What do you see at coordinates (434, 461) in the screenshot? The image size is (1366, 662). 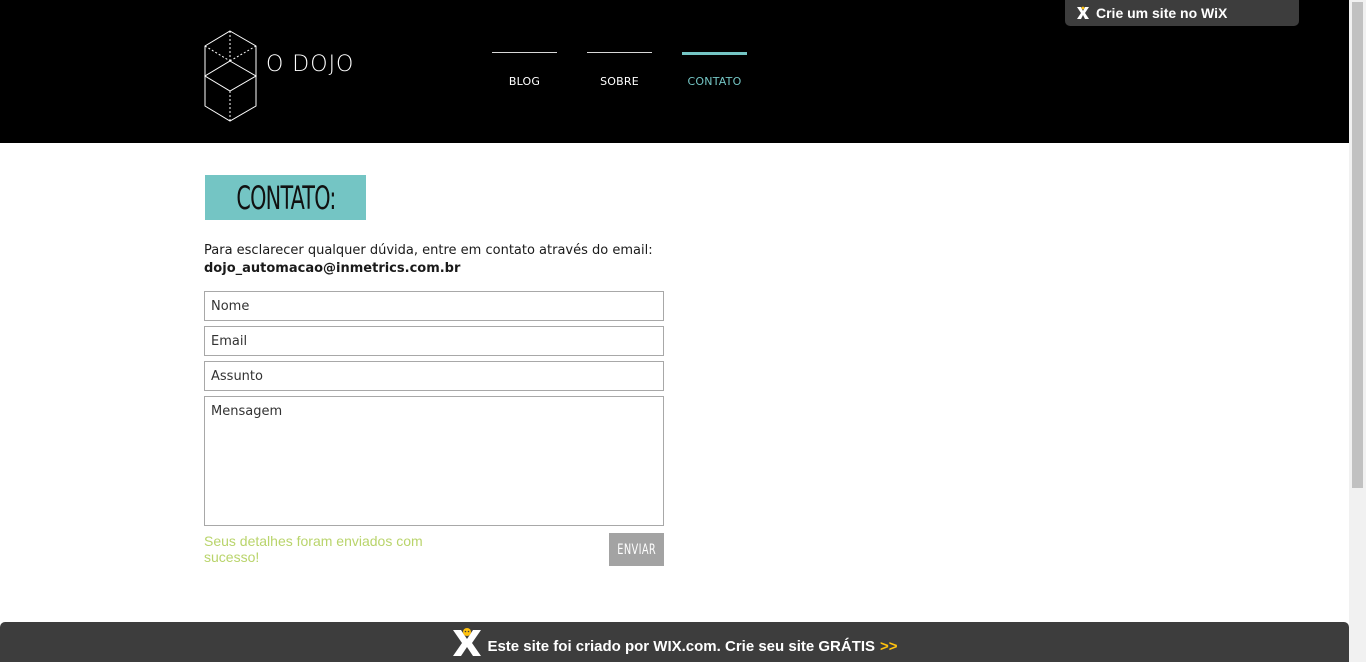 I see `message-textarea` at bounding box center [434, 461].